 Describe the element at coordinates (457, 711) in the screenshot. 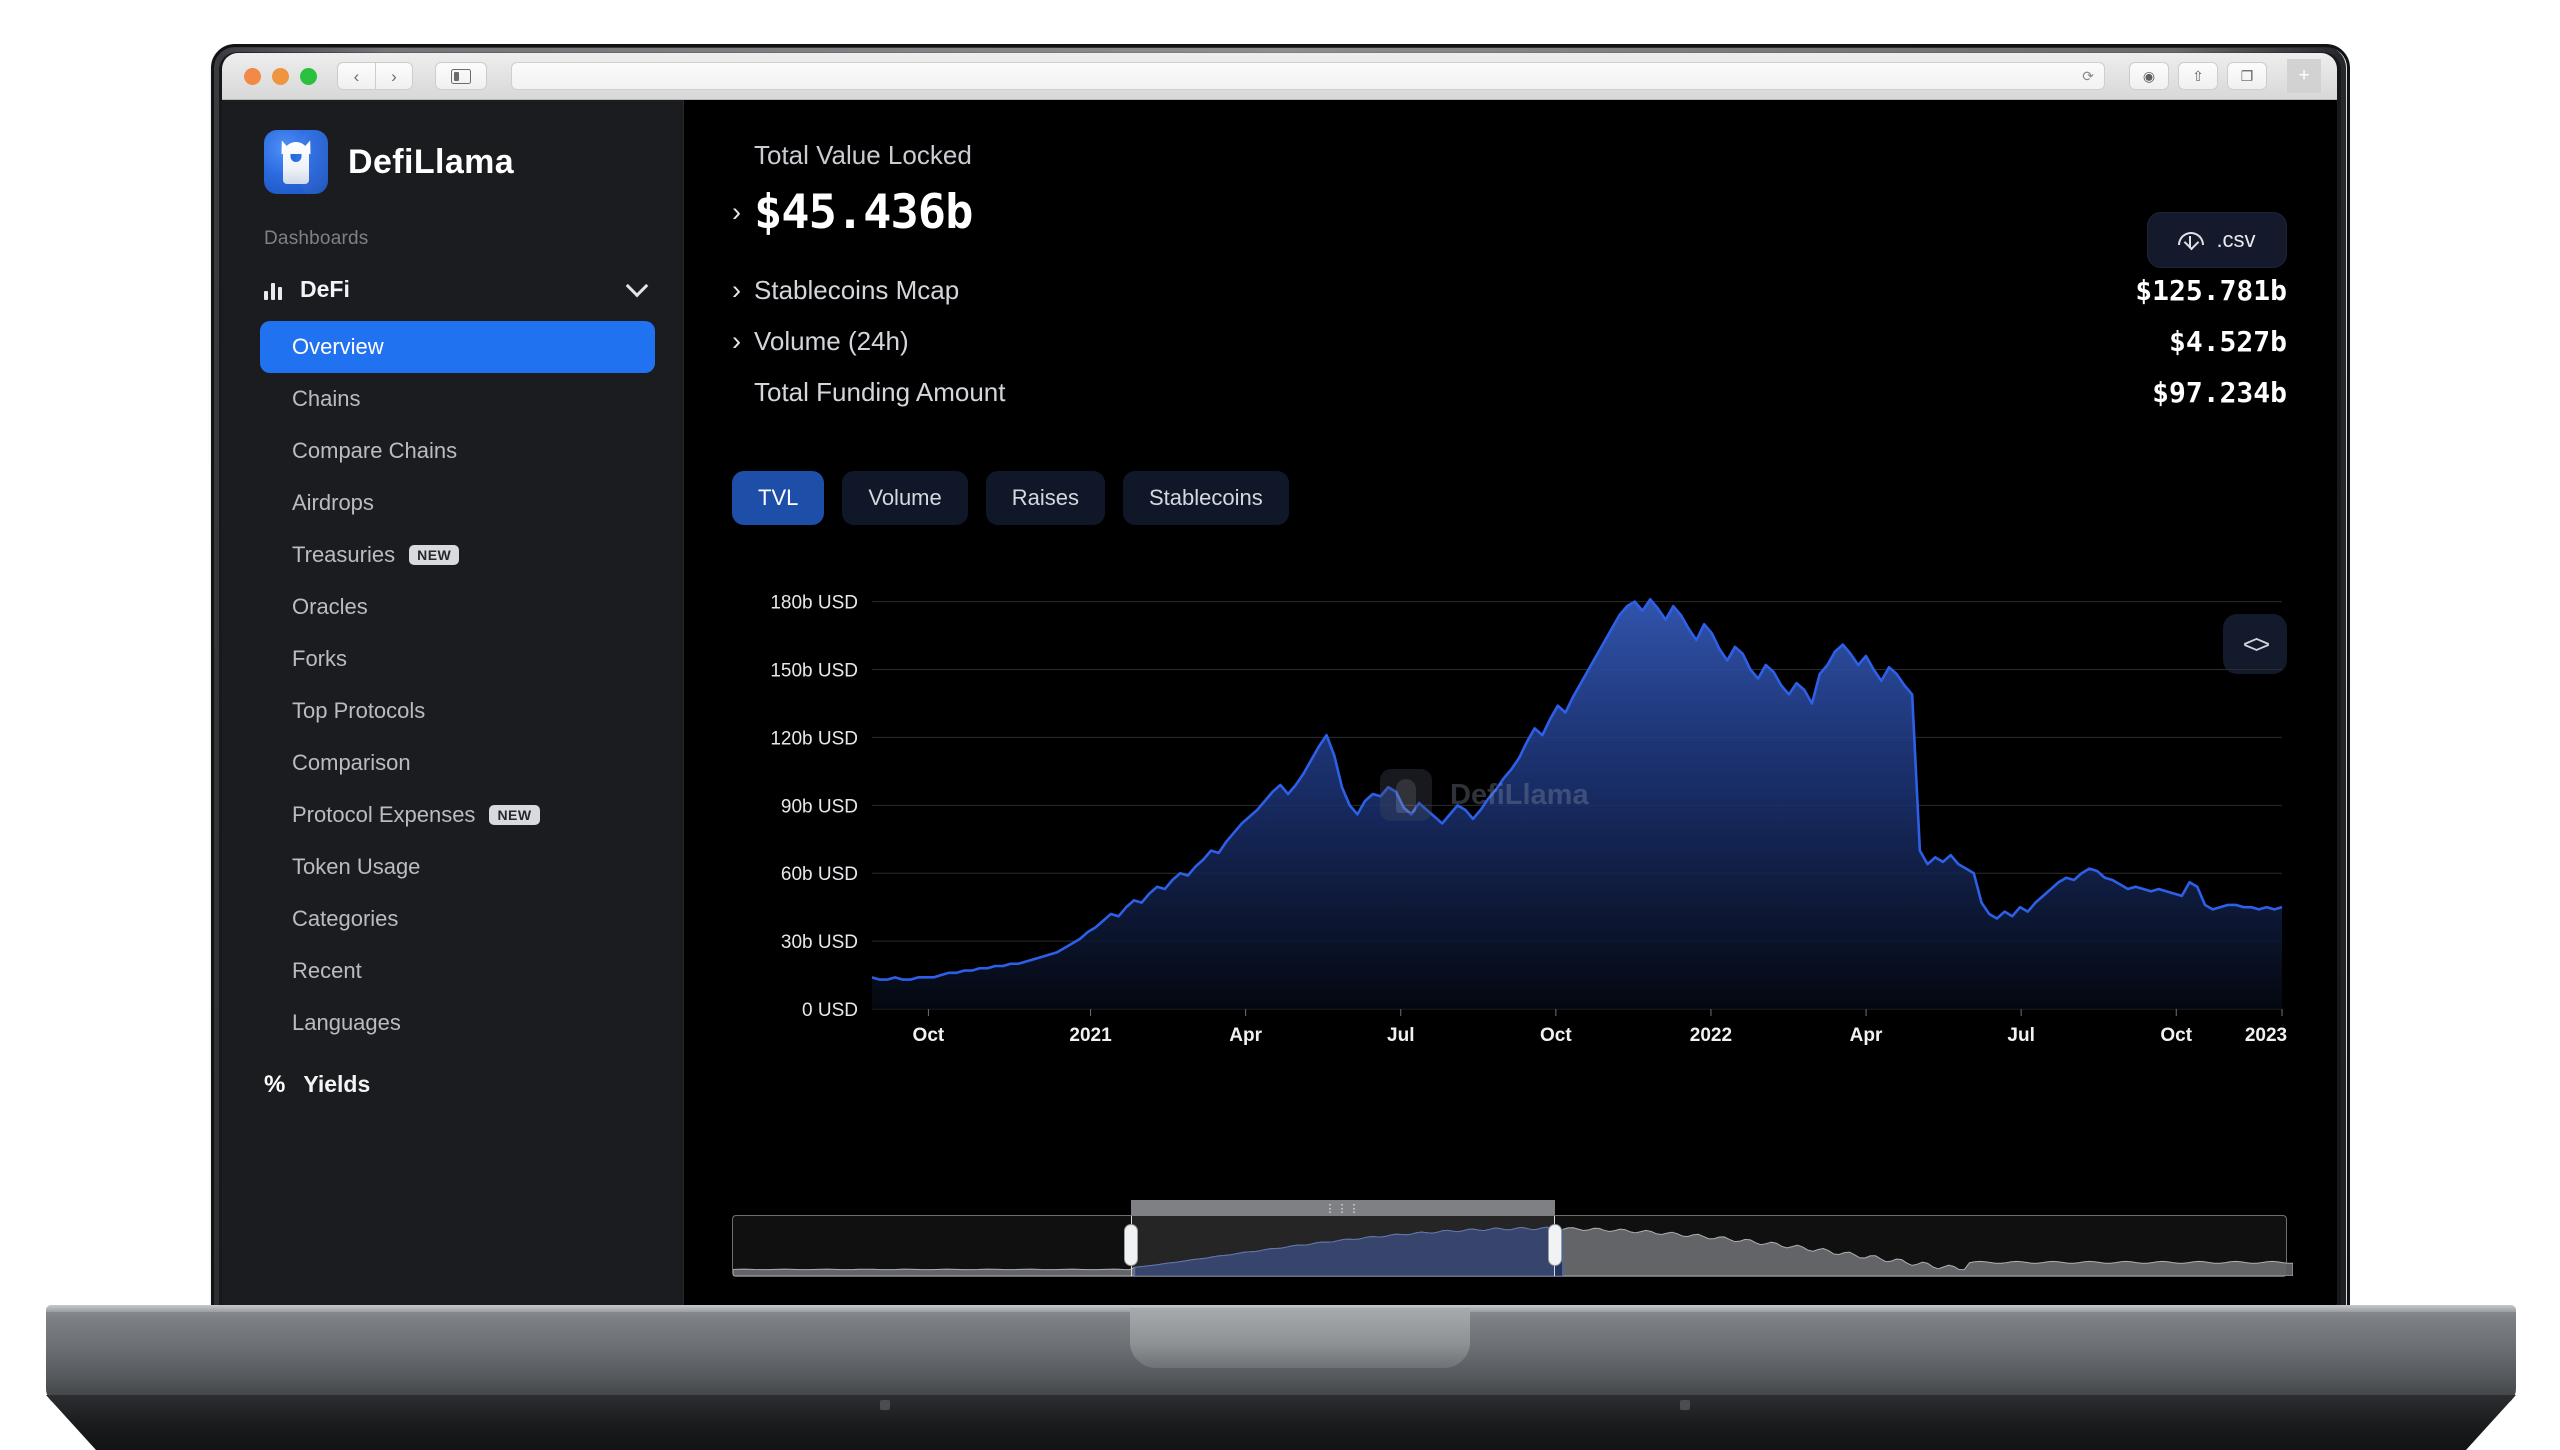

I see `sidebar-item-top-protocols: Top Protocols` at that location.